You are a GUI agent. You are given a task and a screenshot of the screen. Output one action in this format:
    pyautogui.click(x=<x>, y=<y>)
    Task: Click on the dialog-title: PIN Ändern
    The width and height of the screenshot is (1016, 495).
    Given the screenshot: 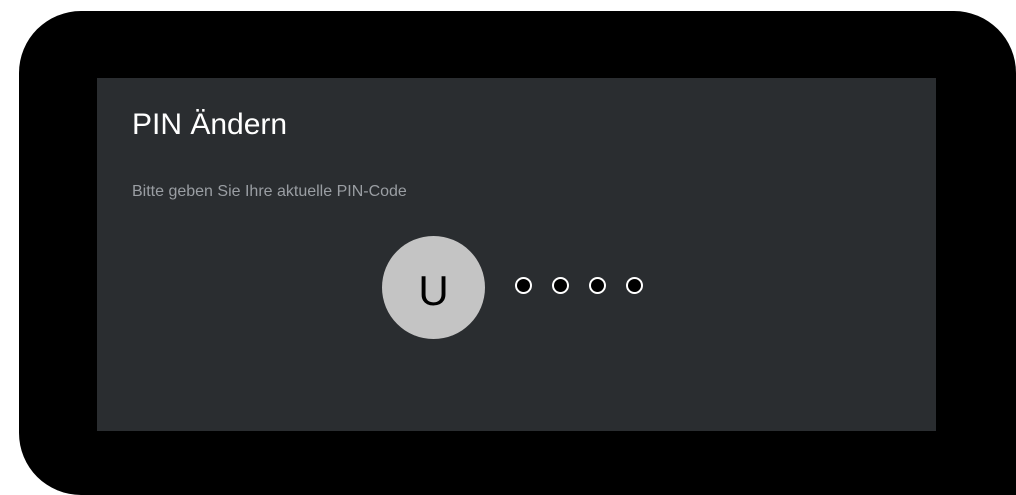 What is the action you would take?
    pyautogui.click(x=210, y=124)
    